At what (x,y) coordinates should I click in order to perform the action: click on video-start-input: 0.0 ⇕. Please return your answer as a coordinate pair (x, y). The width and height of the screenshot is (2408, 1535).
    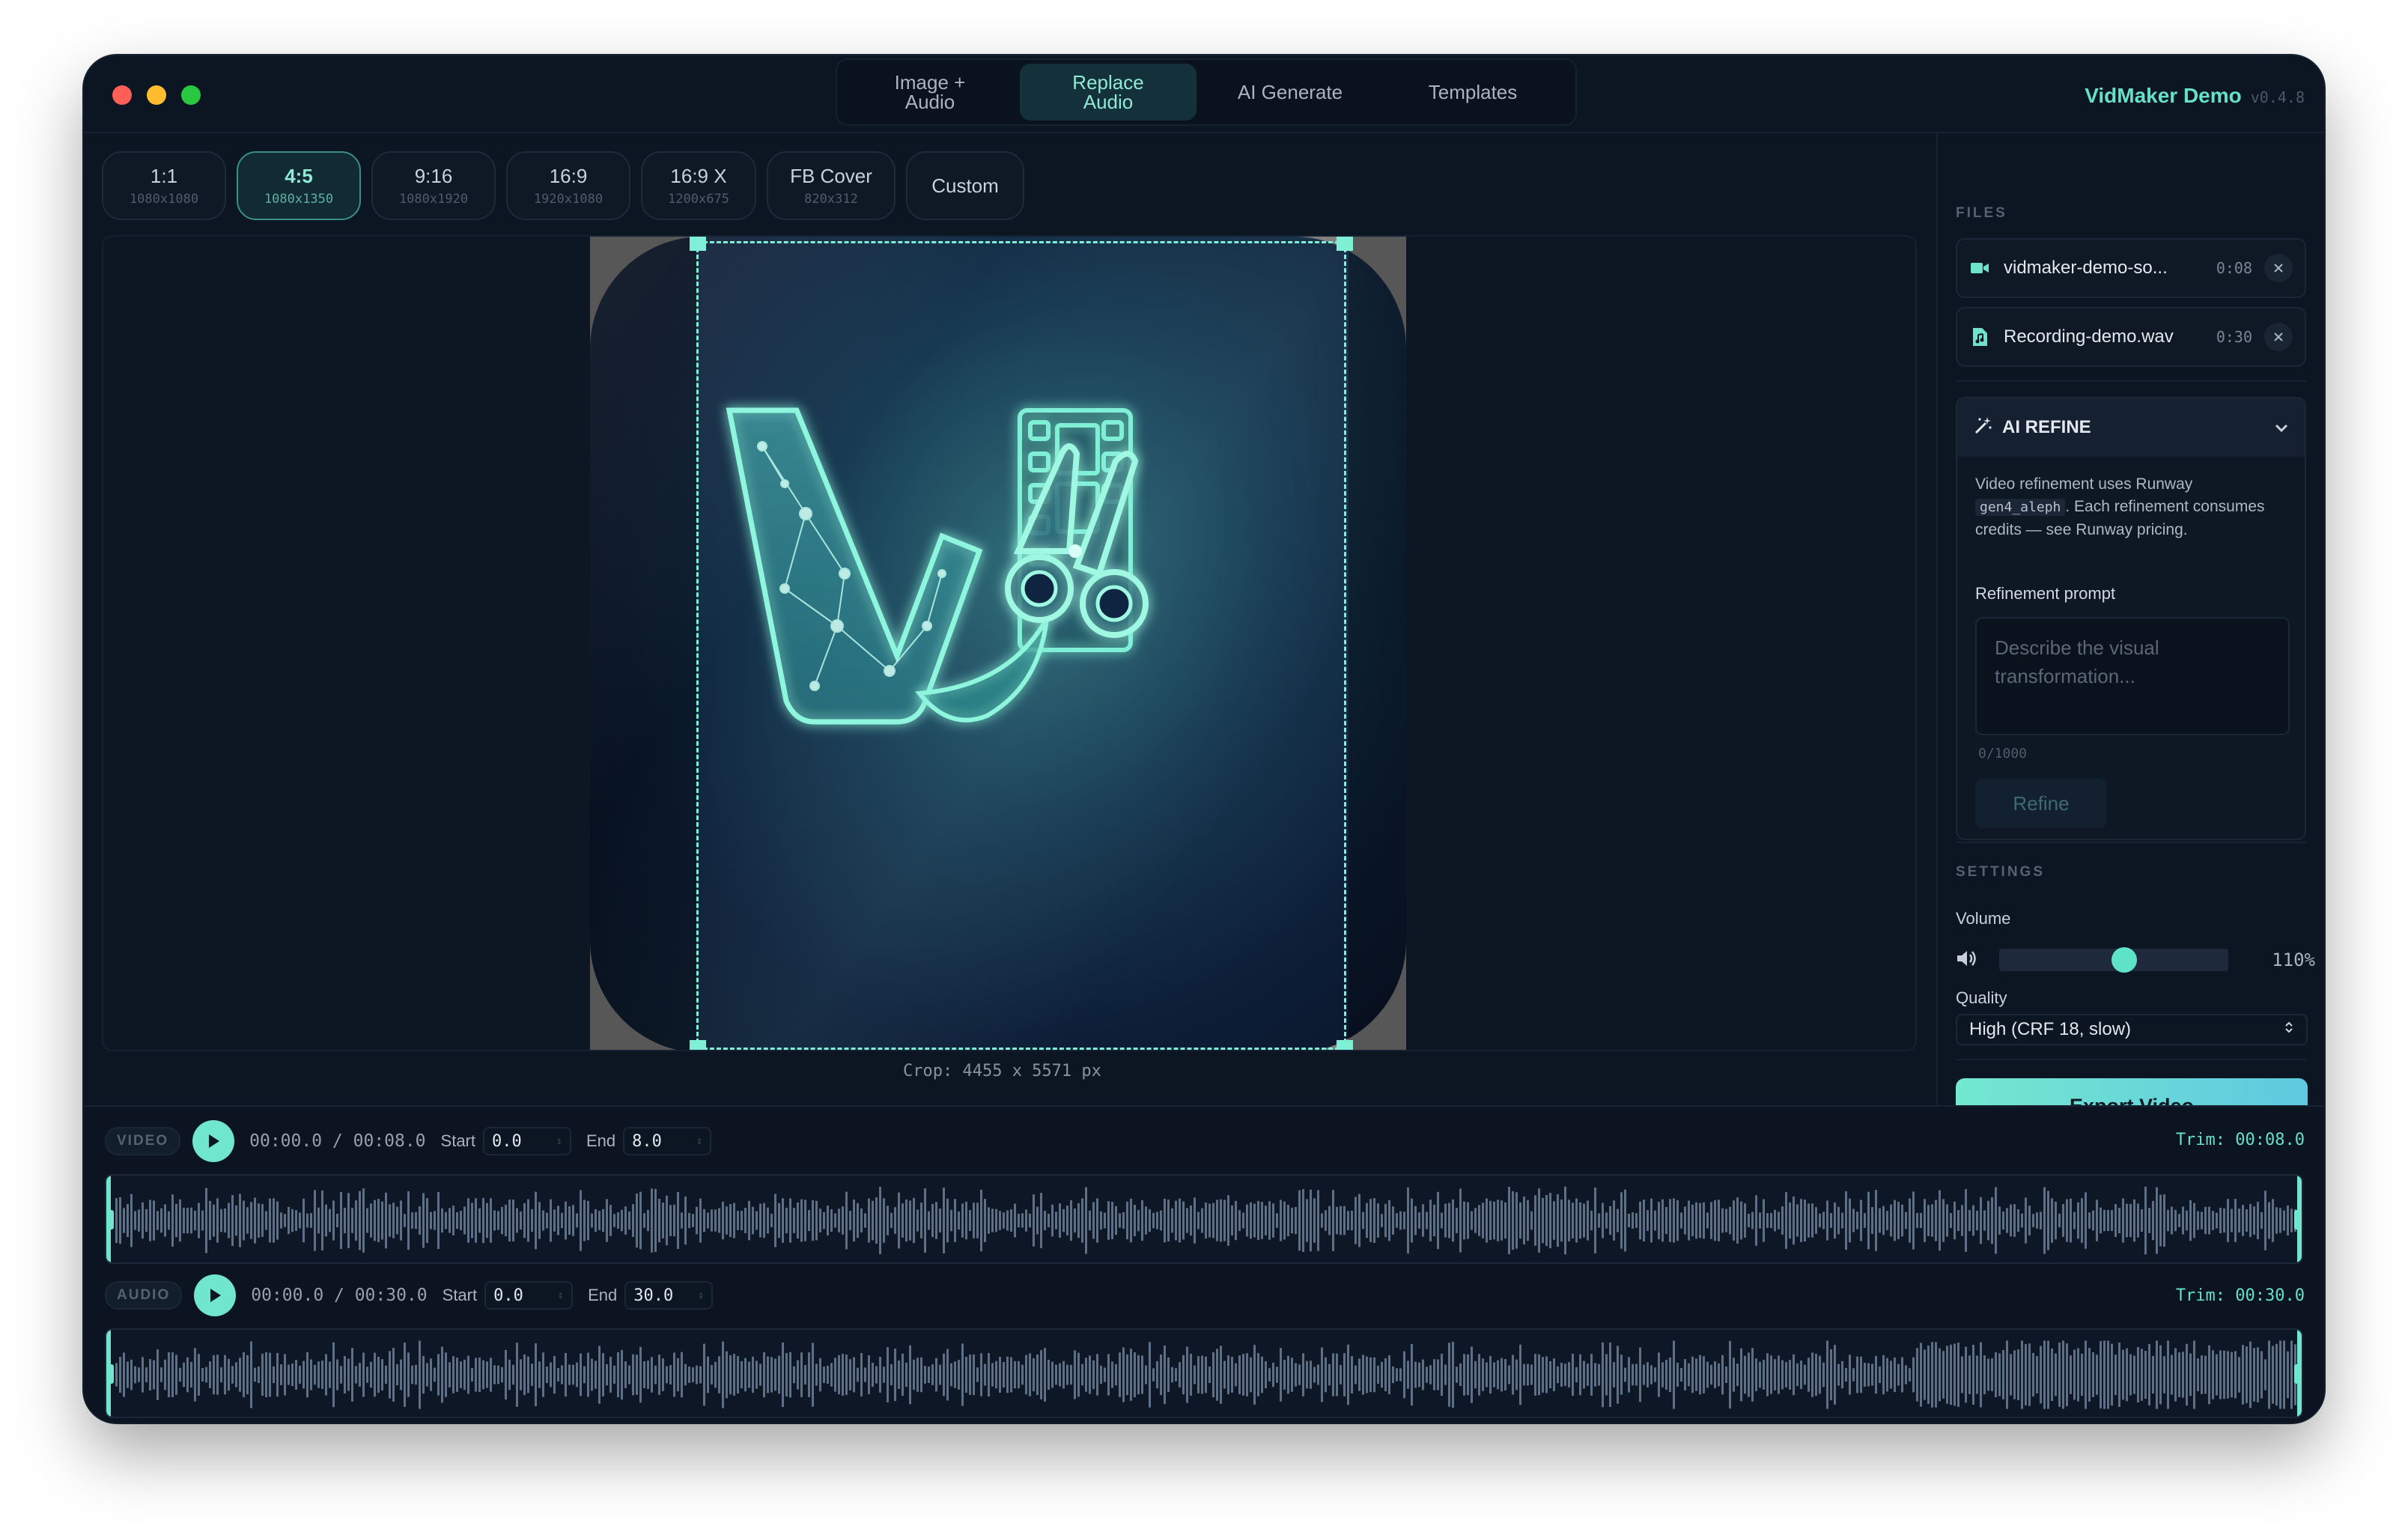
    Looking at the image, I should click on (527, 1141).